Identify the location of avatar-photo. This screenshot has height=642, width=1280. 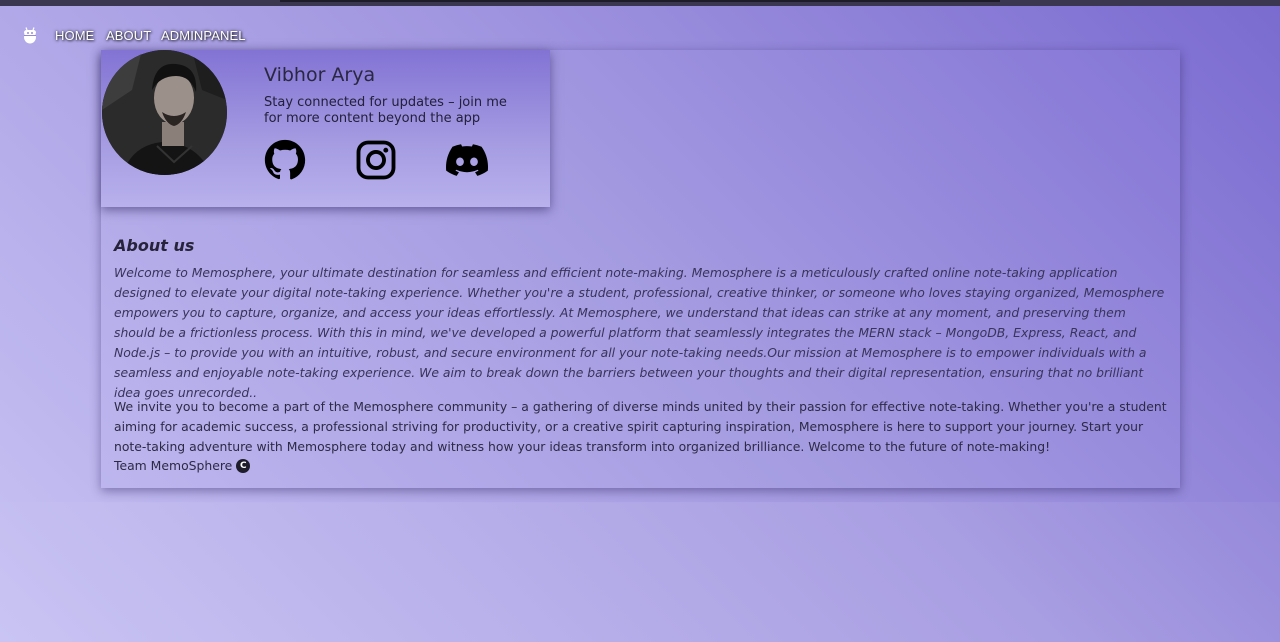
(164, 112).